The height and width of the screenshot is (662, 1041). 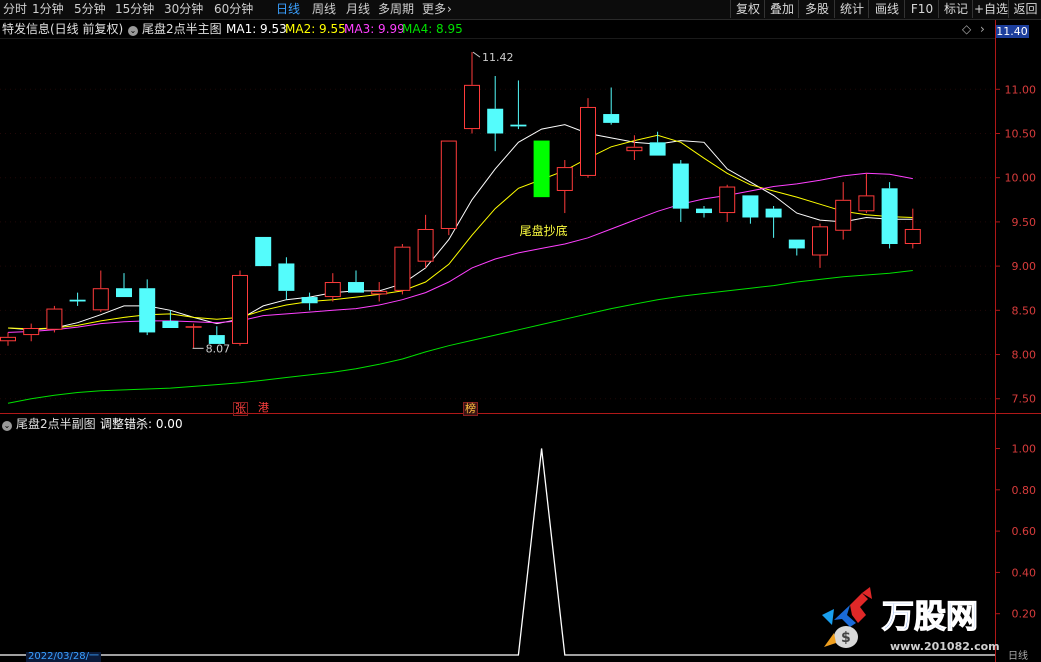 What do you see at coordinates (470, 409) in the screenshot?
I see `tag-bang: 榜` at bounding box center [470, 409].